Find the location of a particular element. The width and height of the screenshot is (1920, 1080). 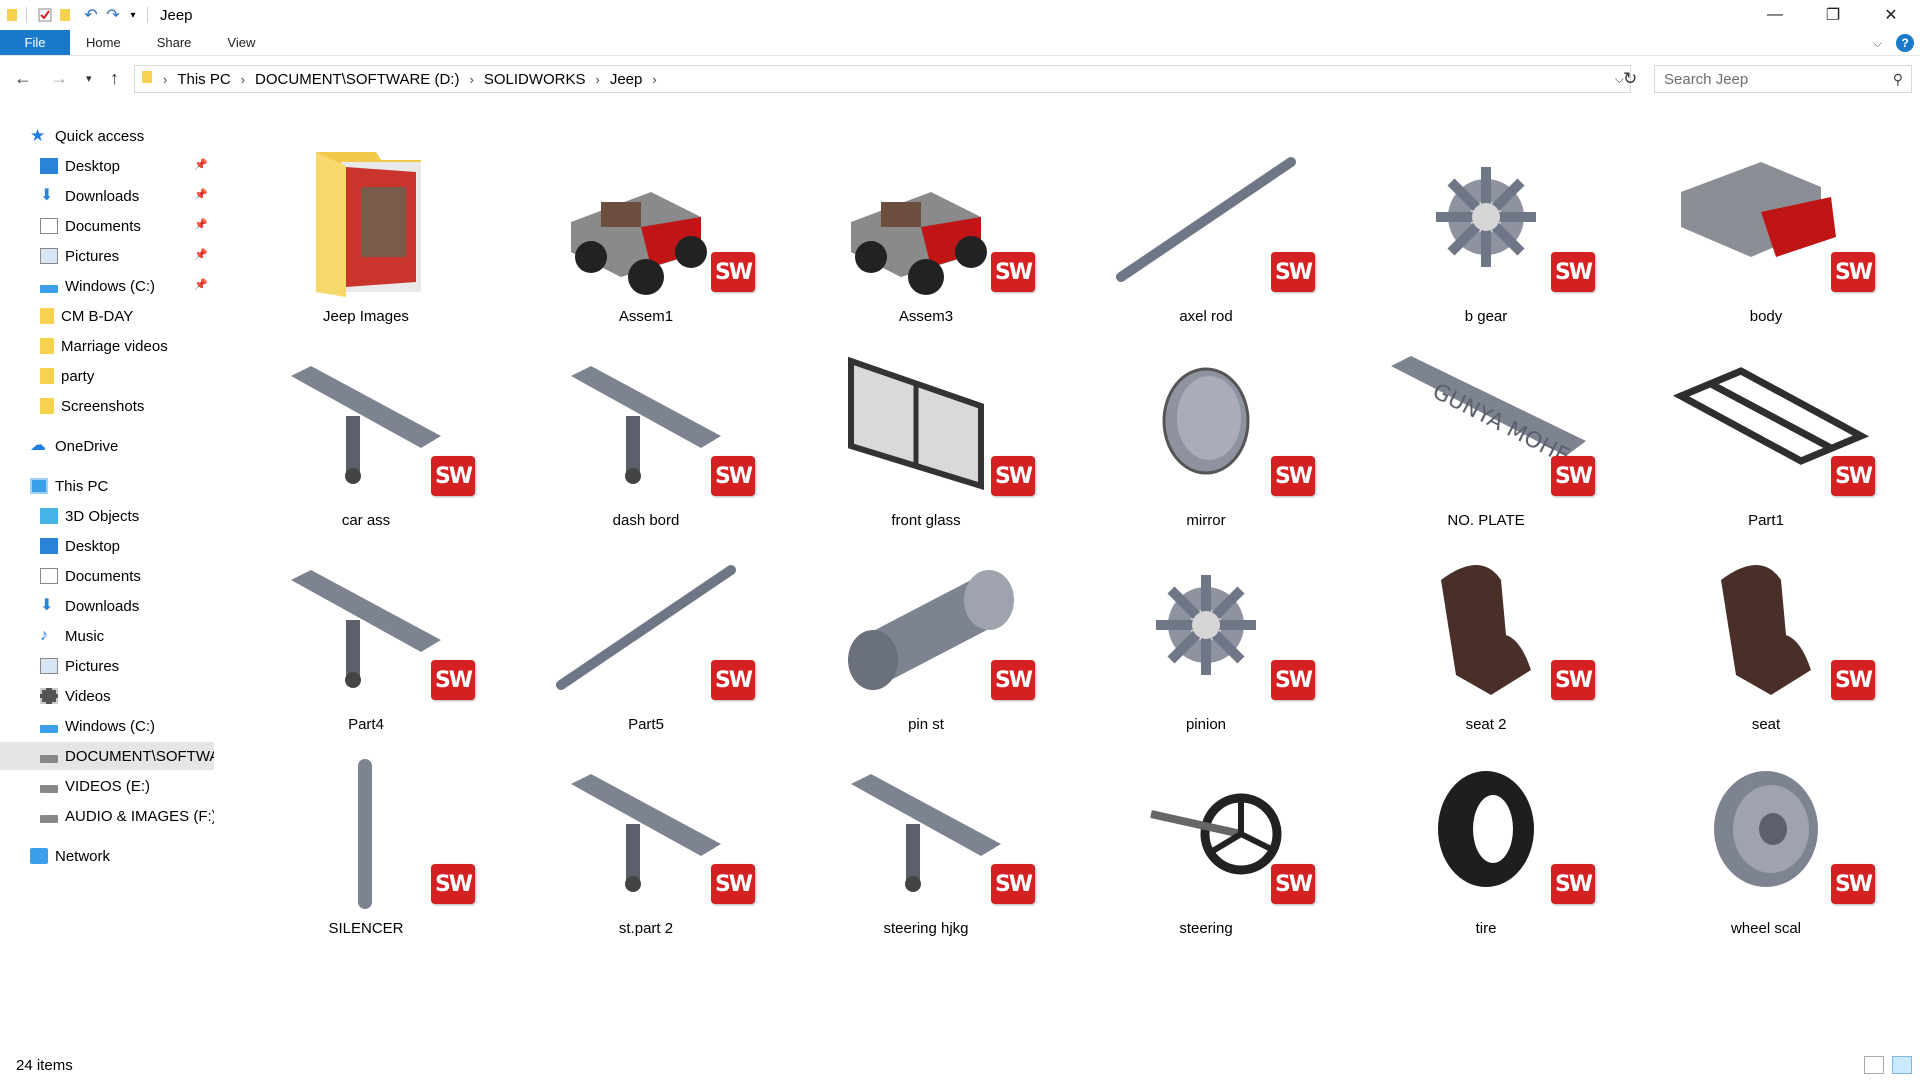

sidebar-label: Desktop is located at coordinates (93, 546).